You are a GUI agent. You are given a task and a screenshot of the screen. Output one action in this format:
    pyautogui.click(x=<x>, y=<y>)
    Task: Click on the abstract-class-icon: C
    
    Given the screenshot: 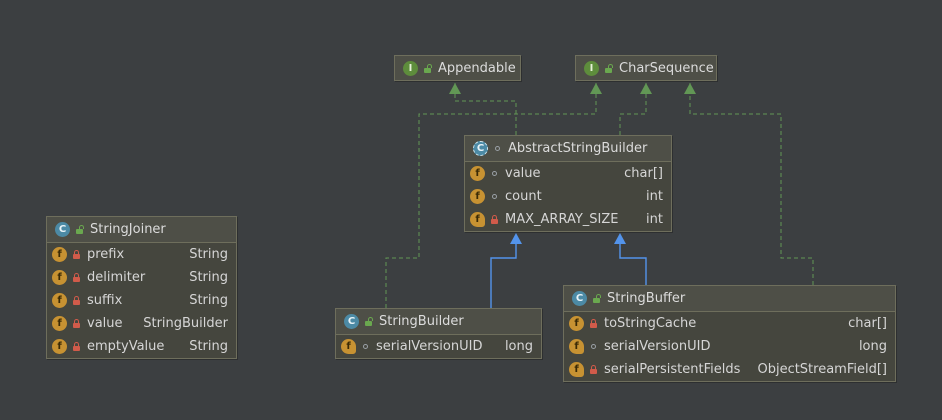 What is the action you would take?
    pyautogui.click(x=480, y=148)
    